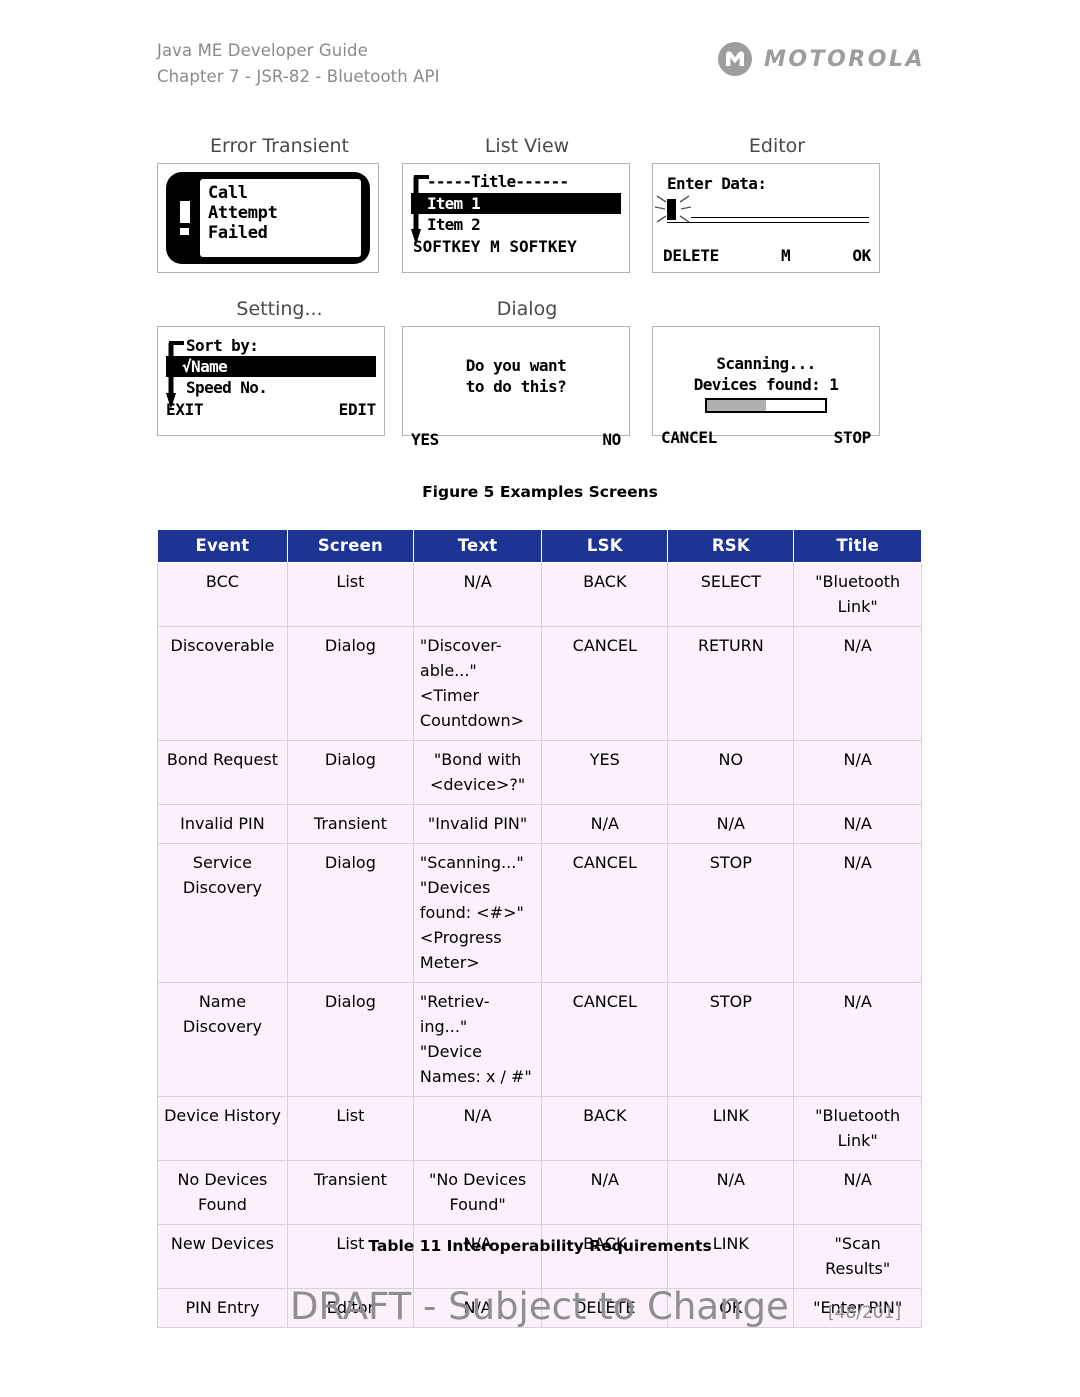 The width and height of the screenshot is (1080, 1397). Describe the element at coordinates (731, 772) in the screenshot. I see `cell-rsk: NO` at that location.